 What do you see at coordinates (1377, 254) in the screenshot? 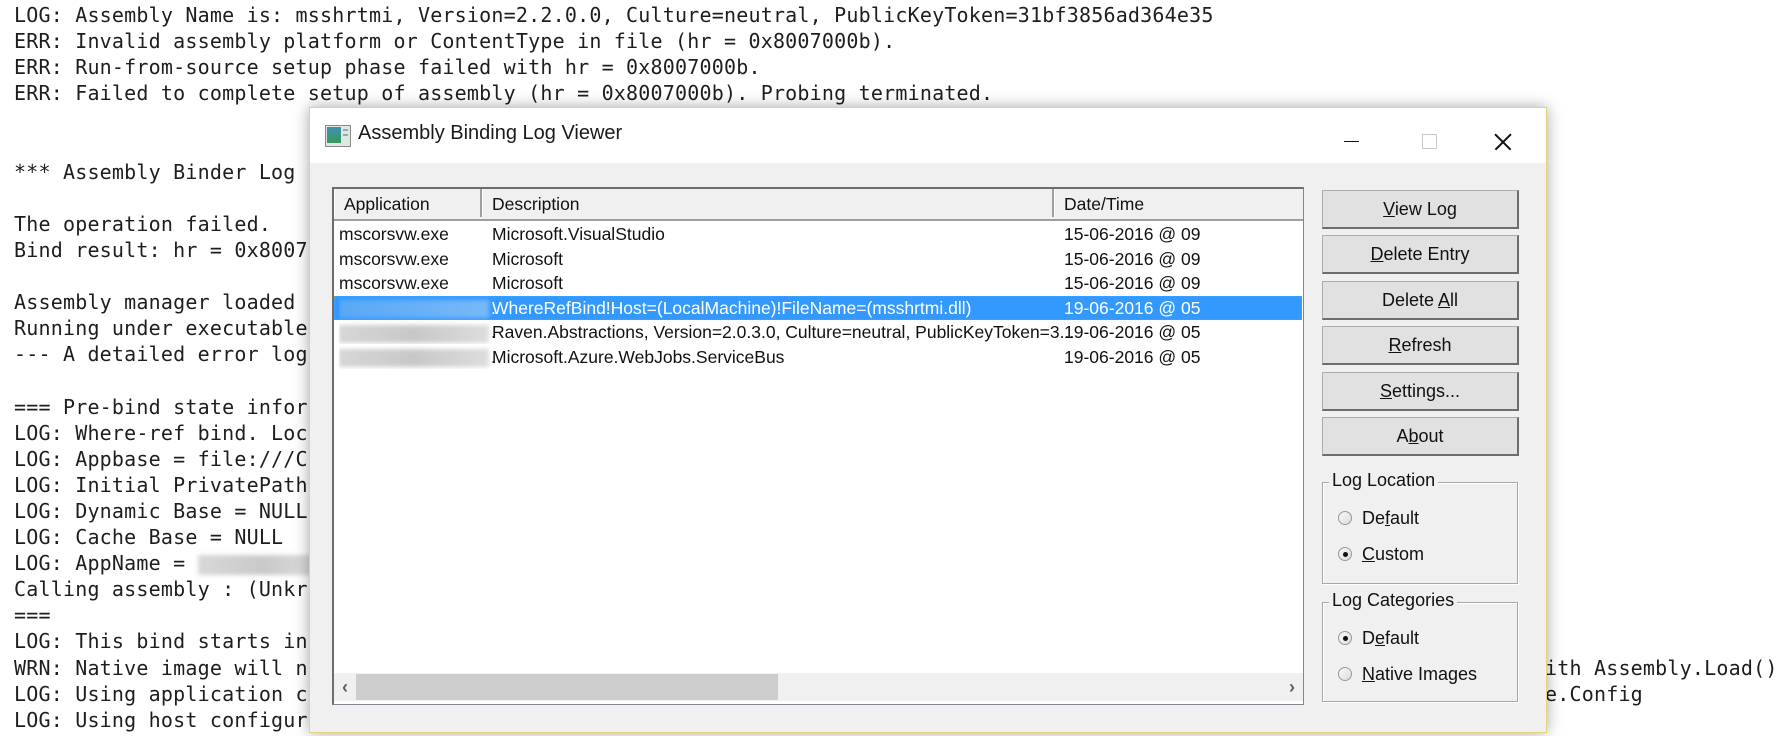
I see `accelerator-key: D` at bounding box center [1377, 254].